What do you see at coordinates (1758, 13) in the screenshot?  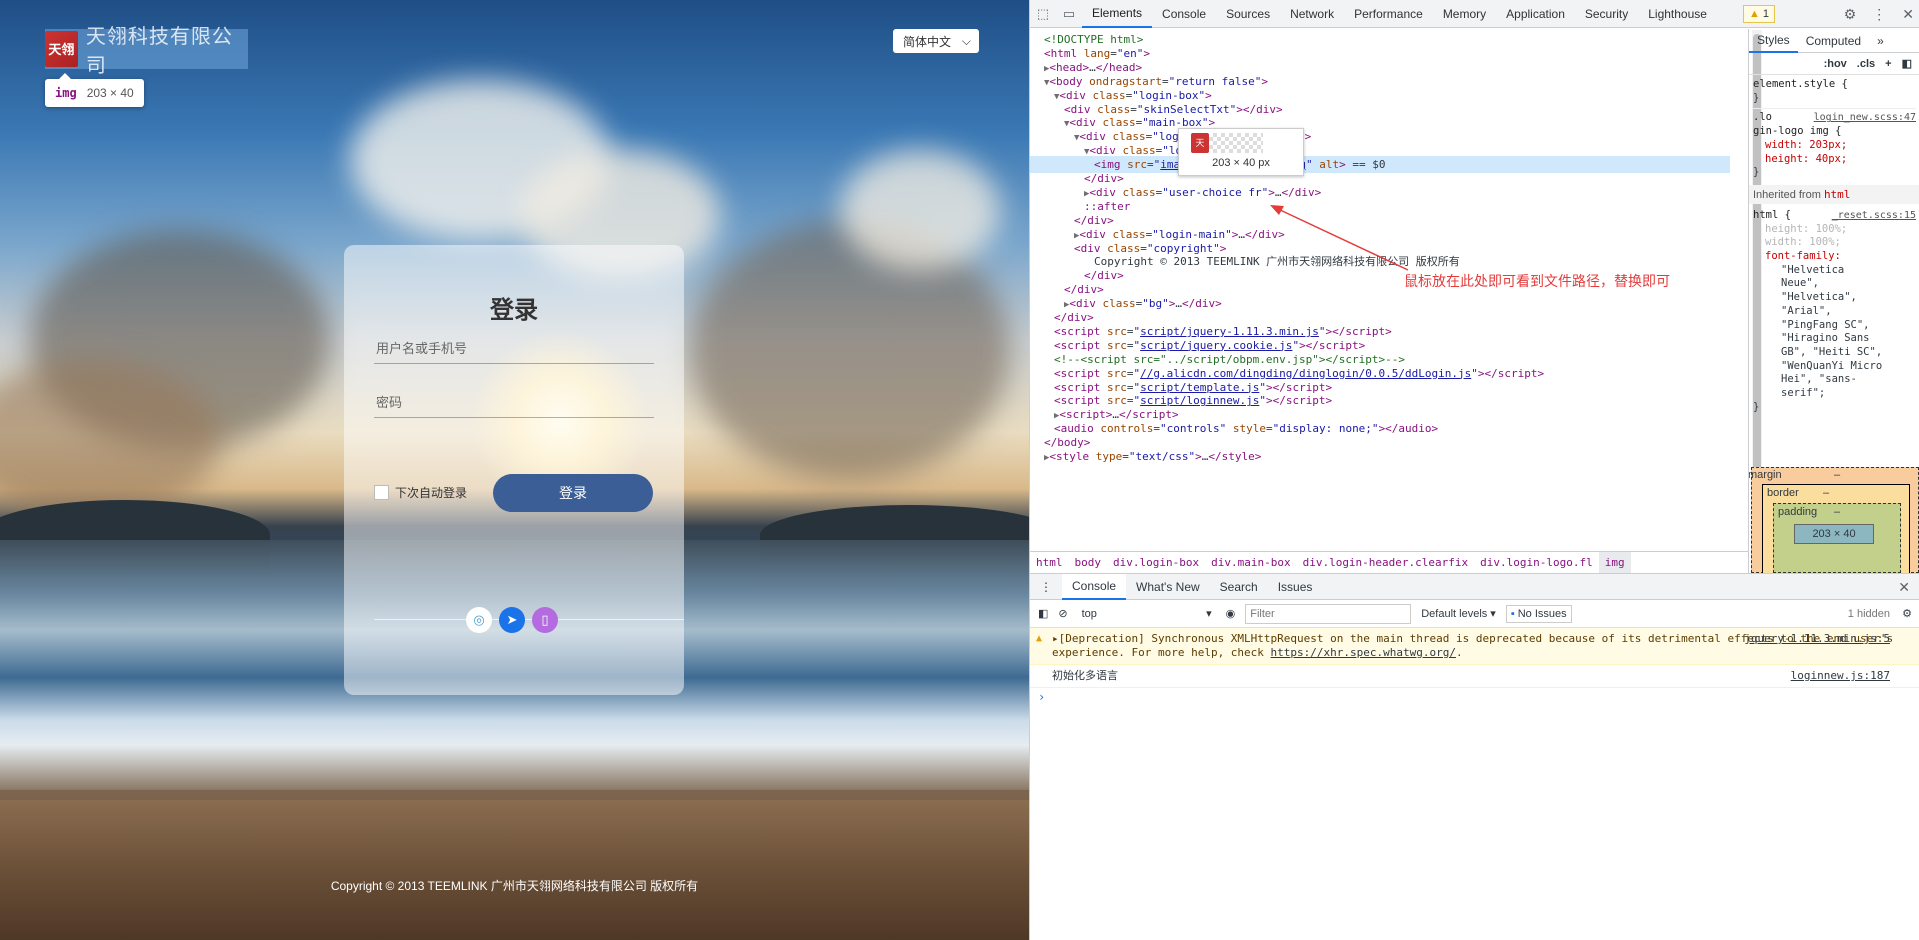 I see `warning-badge: ▲ 1` at bounding box center [1758, 13].